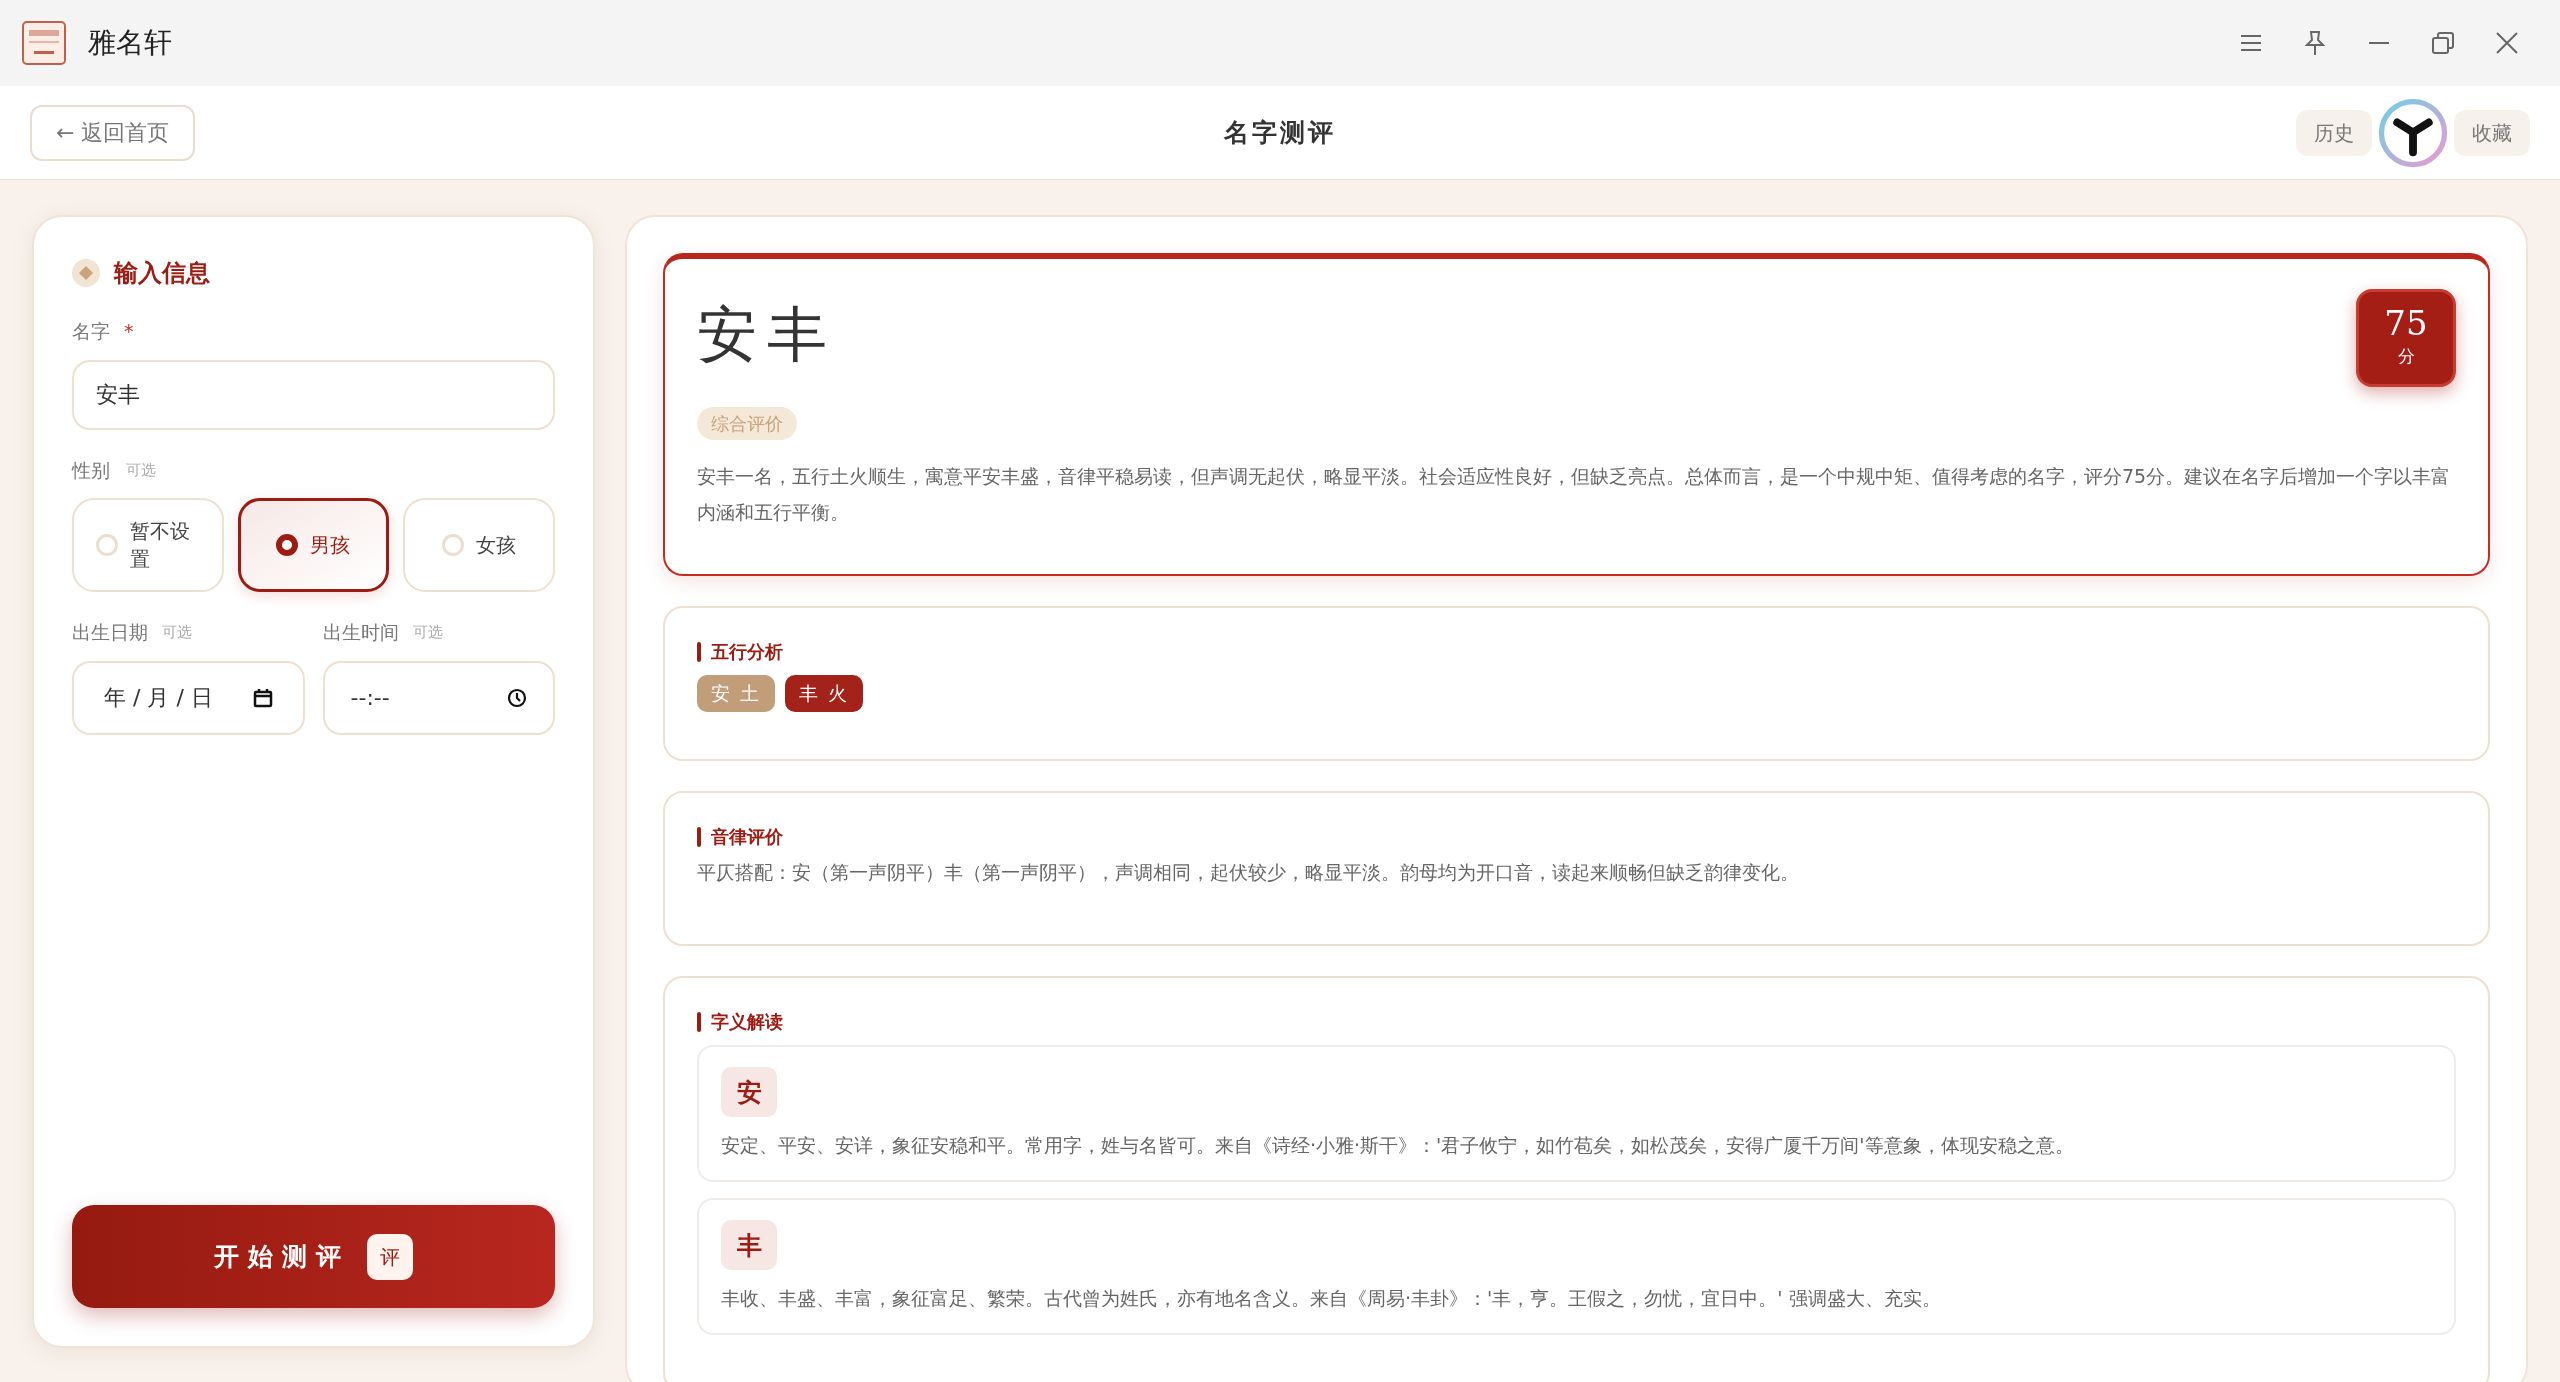 The height and width of the screenshot is (1382, 2560). Describe the element at coordinates (2379, 43) in the screenshot. I see `minimize-icon` at that location.